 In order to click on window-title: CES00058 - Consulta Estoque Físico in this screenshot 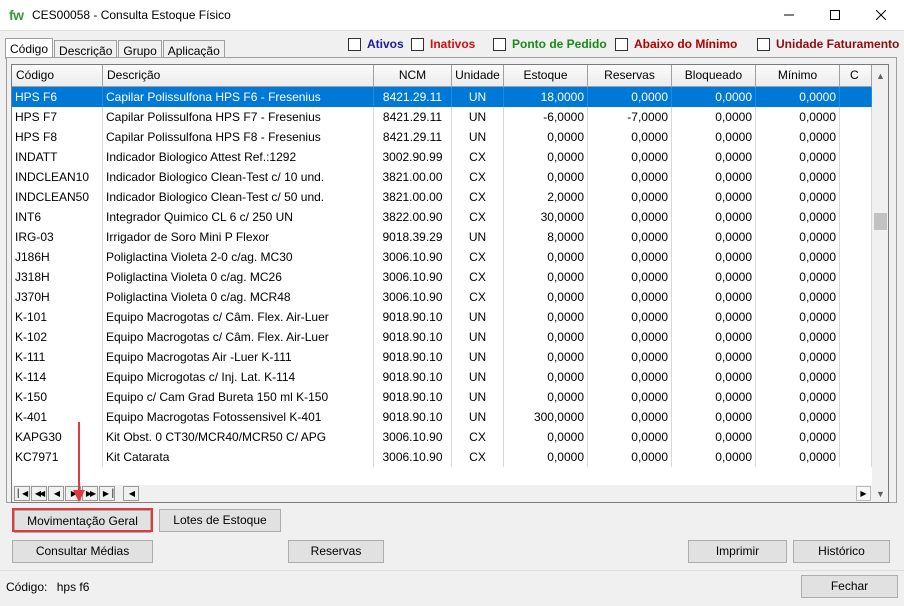, I will do `click(131, 15)`.